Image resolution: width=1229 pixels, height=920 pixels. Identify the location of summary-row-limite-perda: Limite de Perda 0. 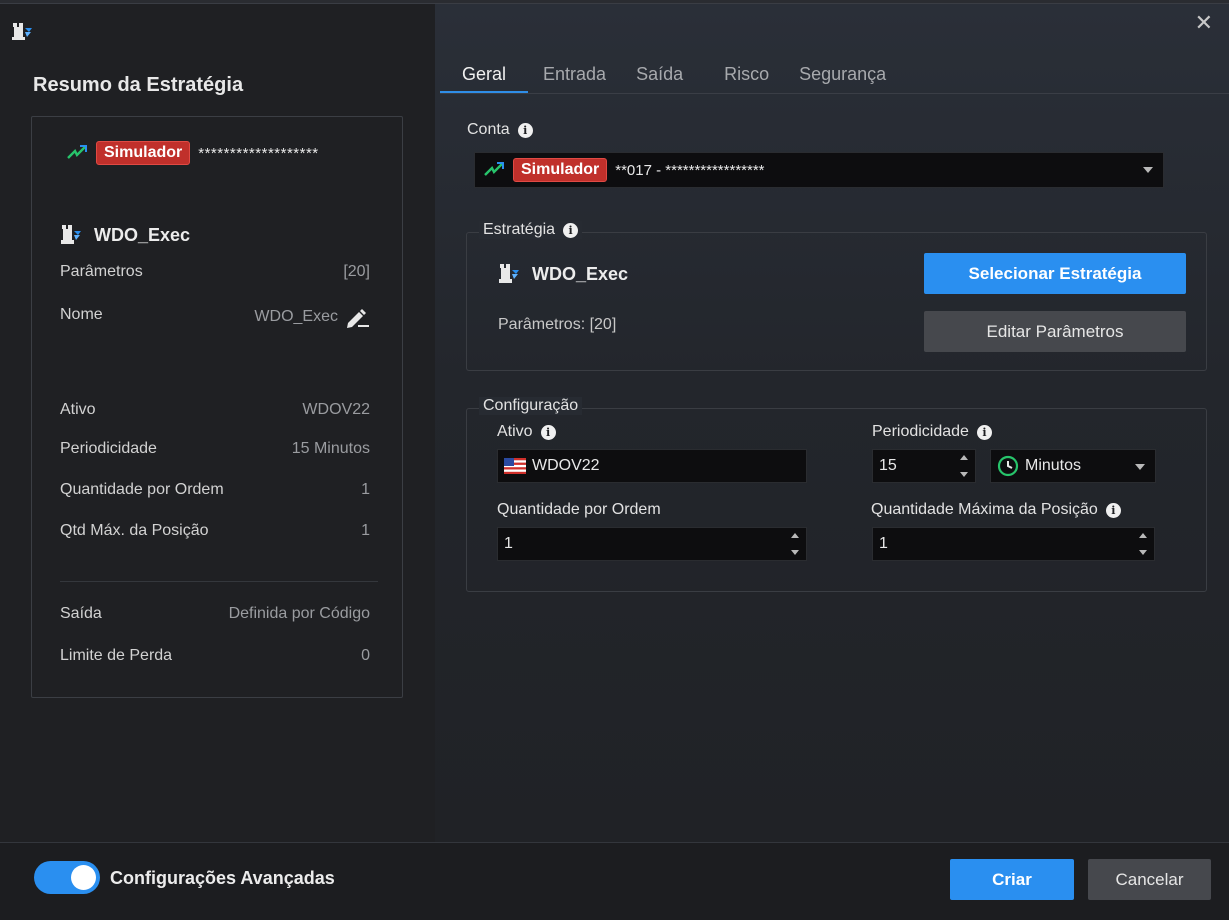
(215, 656).